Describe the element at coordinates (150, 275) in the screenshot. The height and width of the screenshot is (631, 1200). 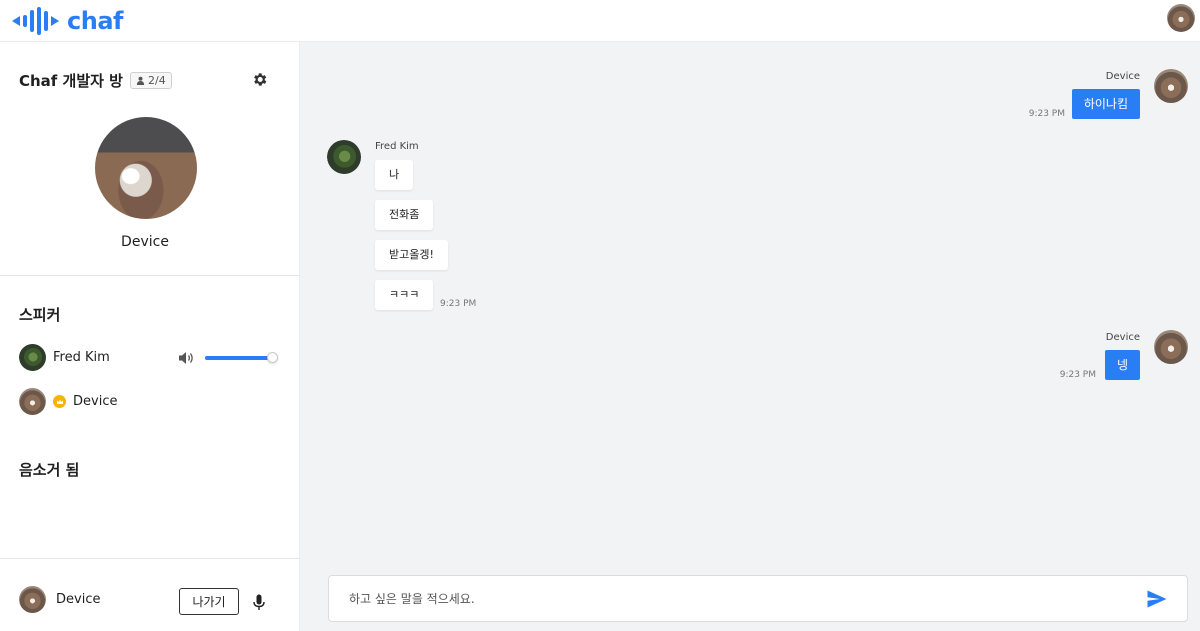
I see `divider` at that location.